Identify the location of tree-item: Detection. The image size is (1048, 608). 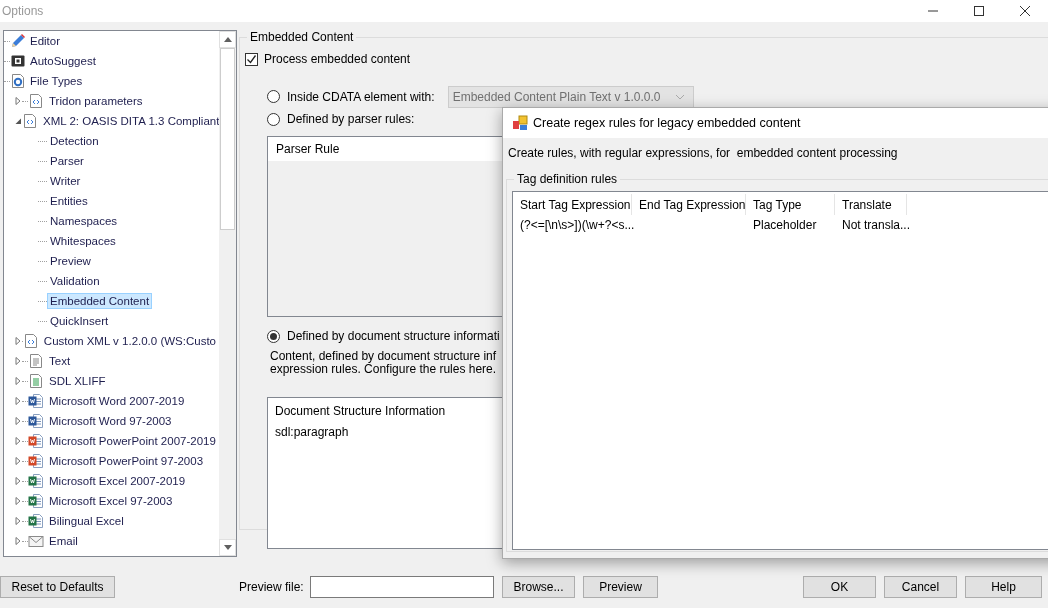
(74, 141).